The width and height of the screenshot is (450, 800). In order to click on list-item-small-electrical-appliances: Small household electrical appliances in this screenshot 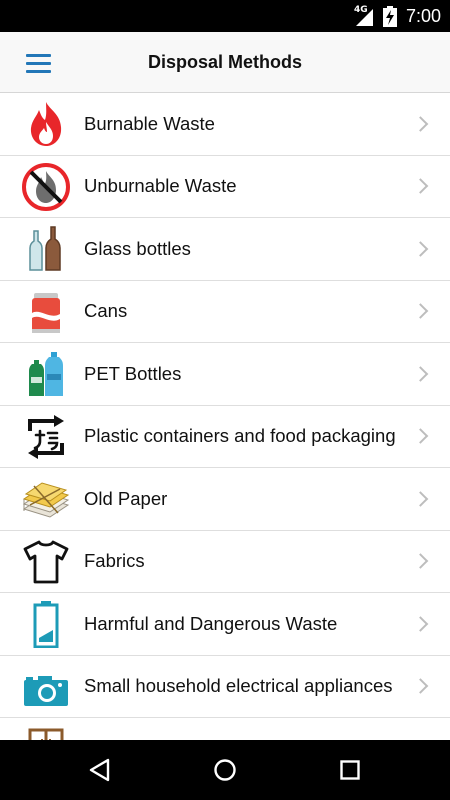, I will do `click(225, 686)`.